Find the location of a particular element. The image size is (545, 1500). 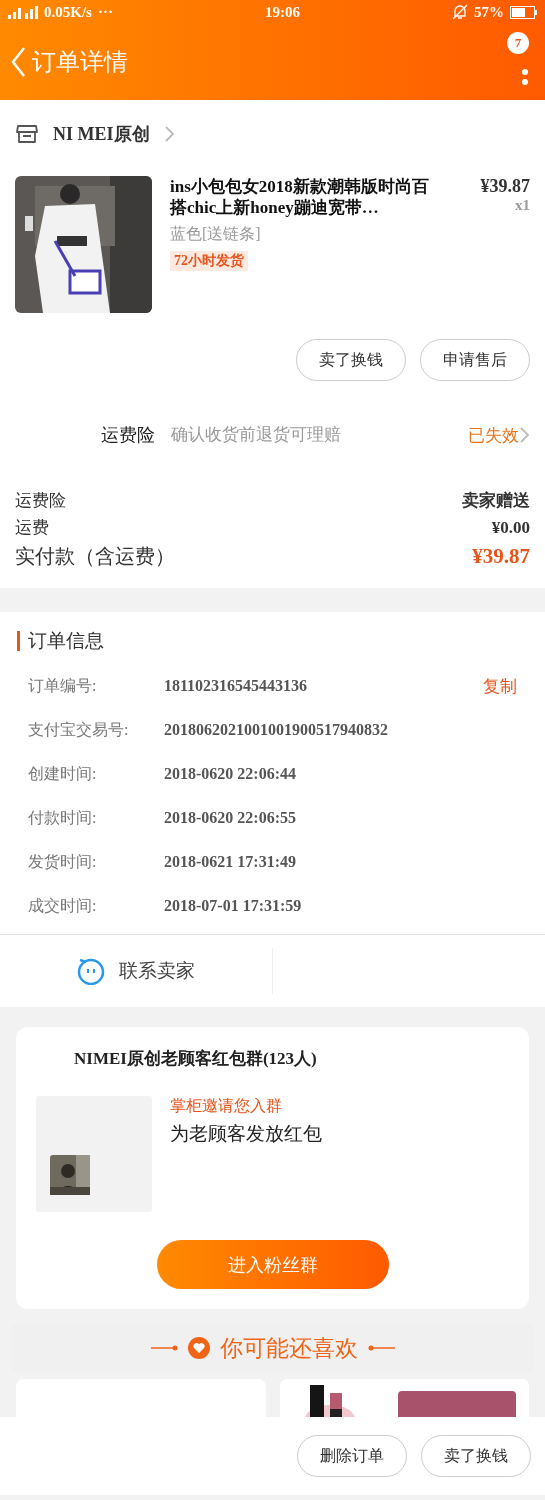

summary-label: 实付款（含运费） is located at coordinates (95, 556).